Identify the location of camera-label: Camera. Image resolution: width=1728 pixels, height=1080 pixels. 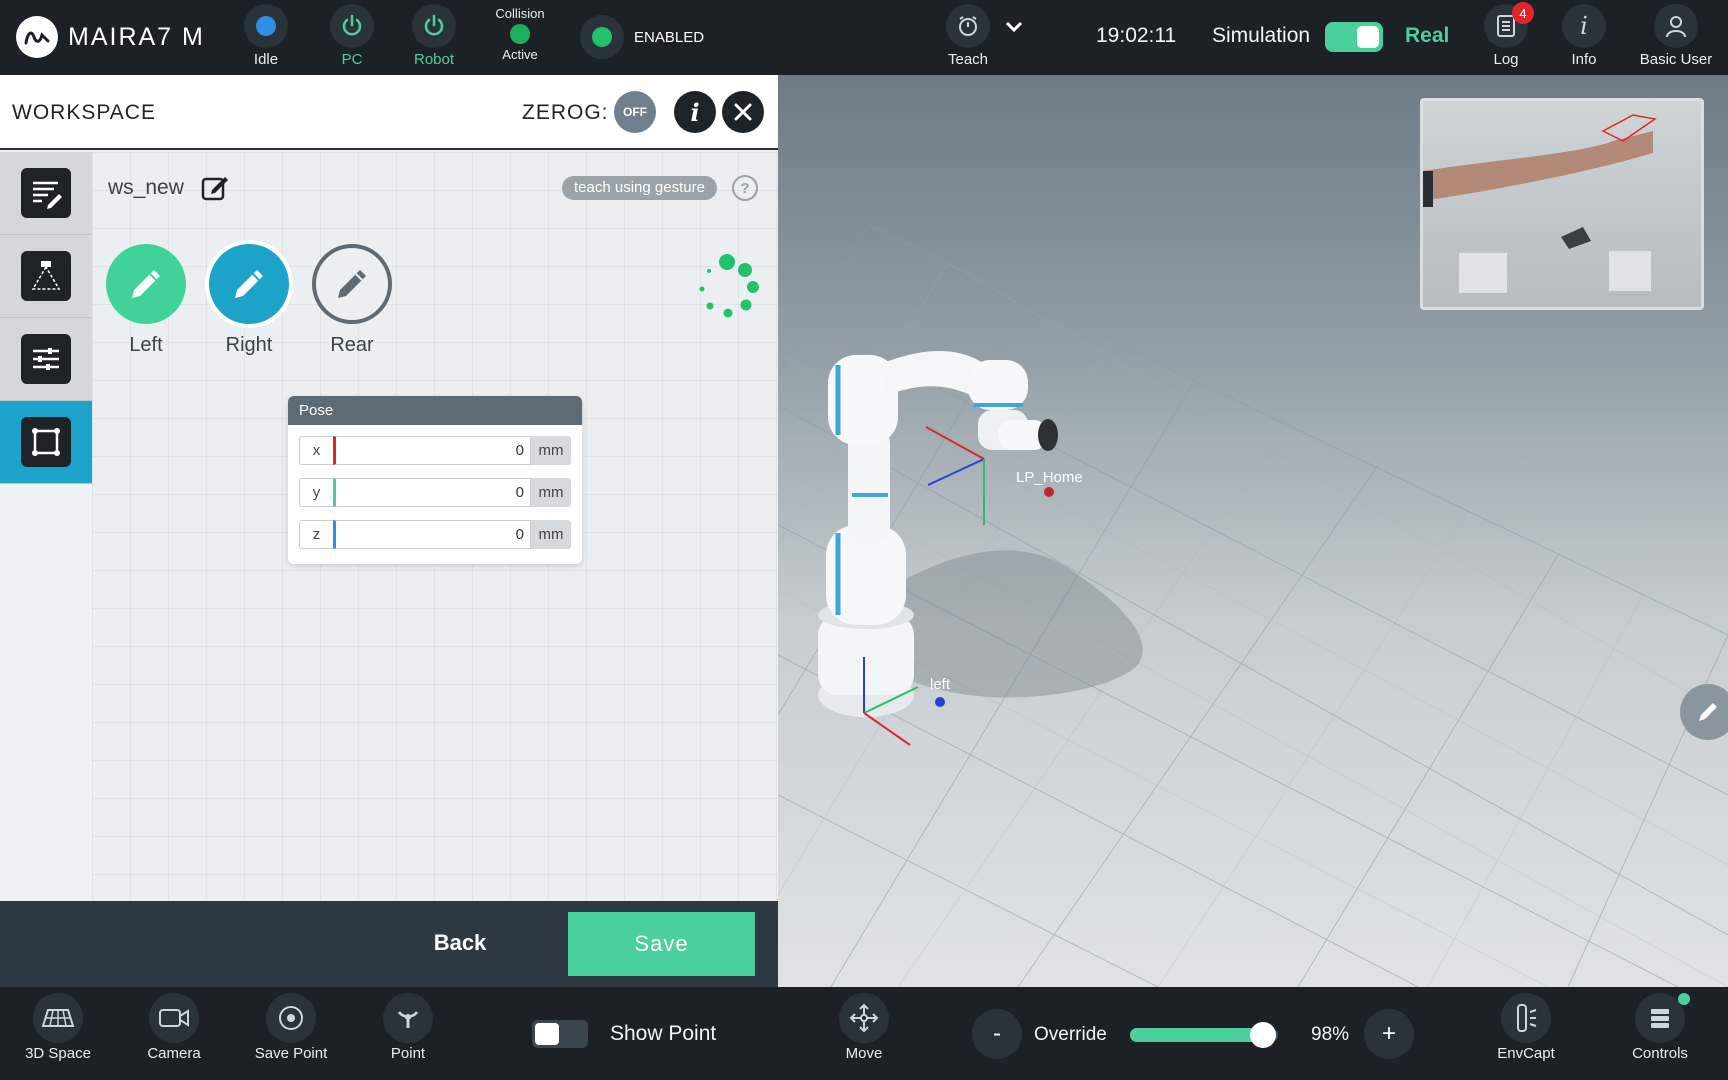
(174, 1053).